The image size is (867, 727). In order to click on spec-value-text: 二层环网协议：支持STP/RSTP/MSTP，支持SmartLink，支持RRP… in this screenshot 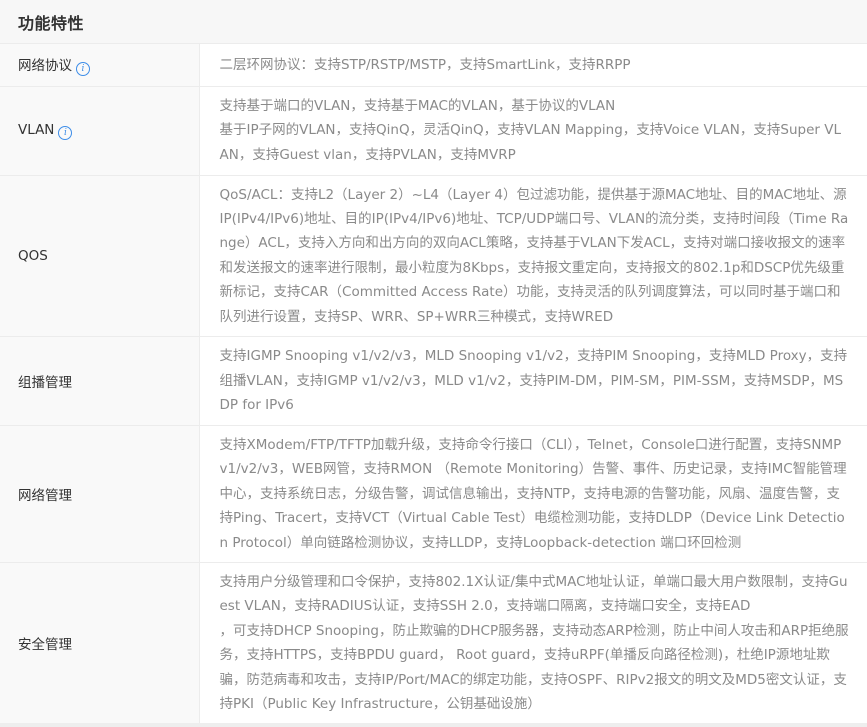, I will do `click(425, 64)`.